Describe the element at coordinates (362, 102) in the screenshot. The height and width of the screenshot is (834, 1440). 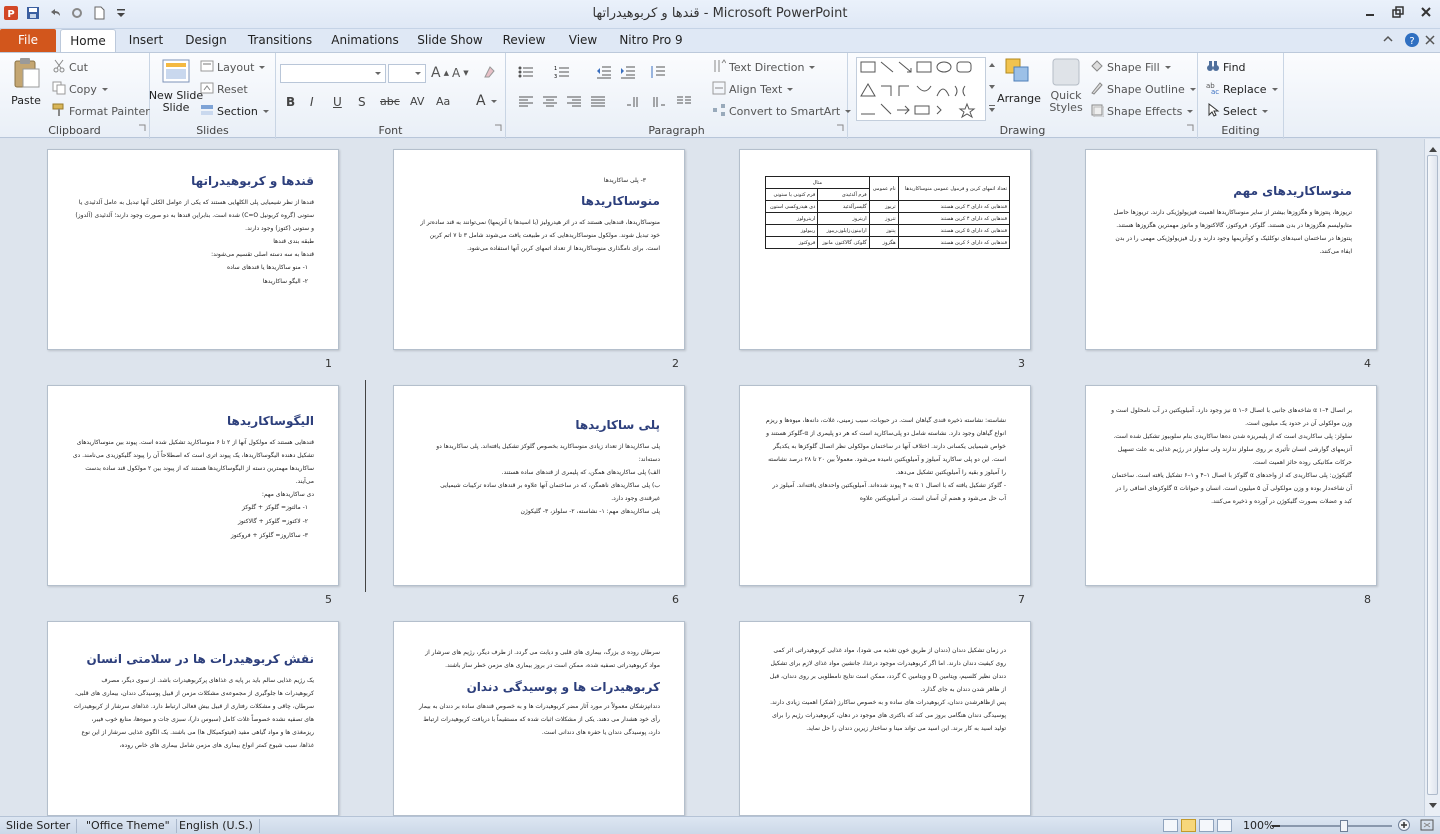
I see `shadow-icon: S` at that location.